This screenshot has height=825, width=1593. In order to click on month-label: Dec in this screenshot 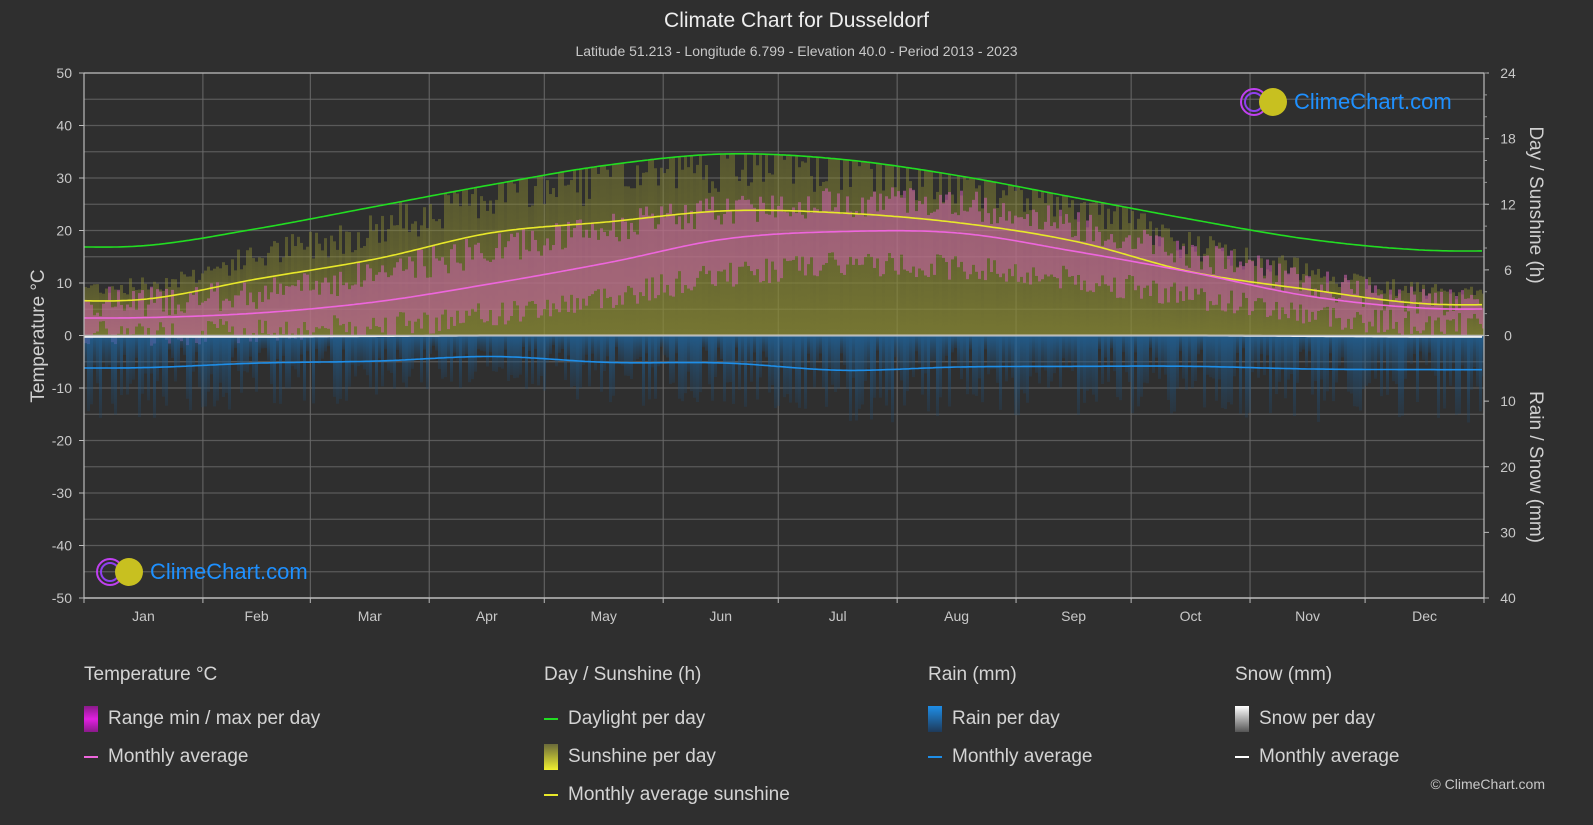, I will do `click(1424, 616)`.